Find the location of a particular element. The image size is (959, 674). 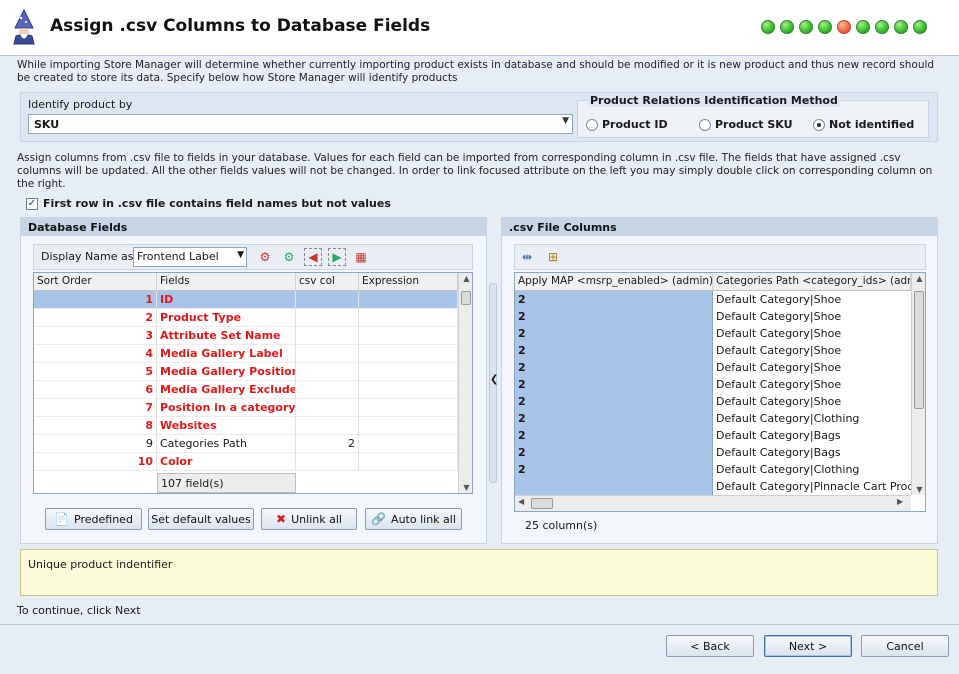

table-row: 4 Media Gallery Label is located at coordinates (246, 354).